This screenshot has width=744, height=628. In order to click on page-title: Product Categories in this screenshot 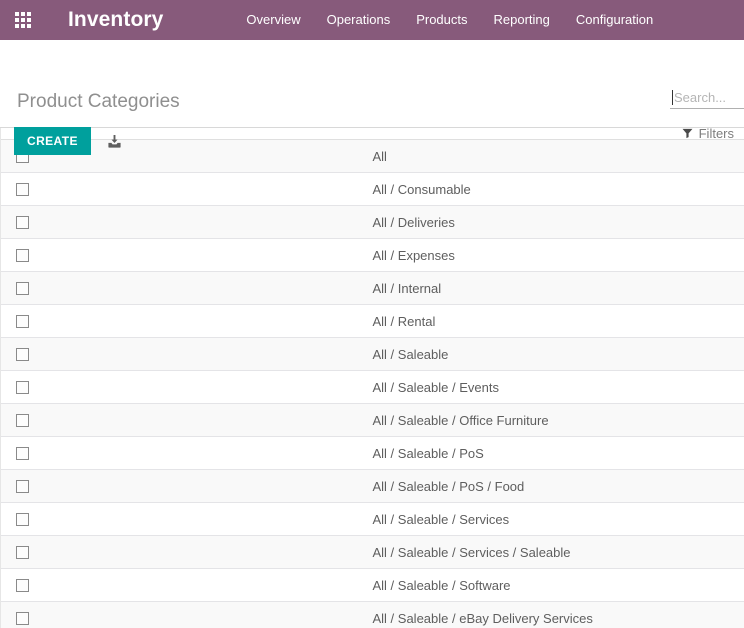, I will do `click(98, 101)`.